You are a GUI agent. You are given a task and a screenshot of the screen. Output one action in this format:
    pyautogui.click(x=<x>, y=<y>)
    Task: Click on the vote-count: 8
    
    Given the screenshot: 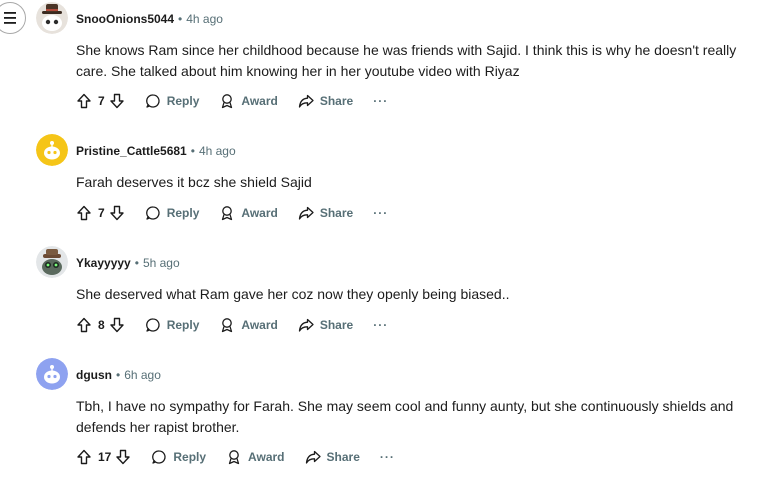 What is the action you would take?
    pyautogui.click(x=101, y=325)
    